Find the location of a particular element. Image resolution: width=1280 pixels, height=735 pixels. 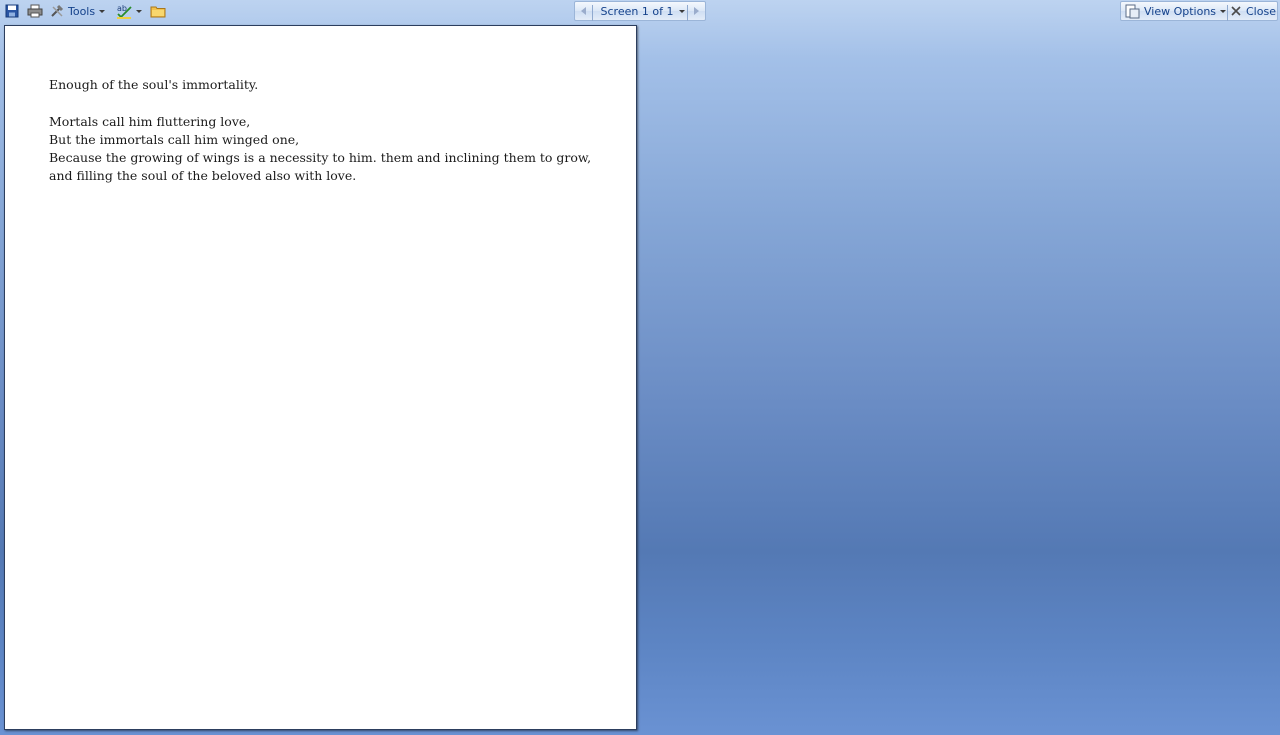

view-options-label: View Options is located at coordinates (1180, 11).